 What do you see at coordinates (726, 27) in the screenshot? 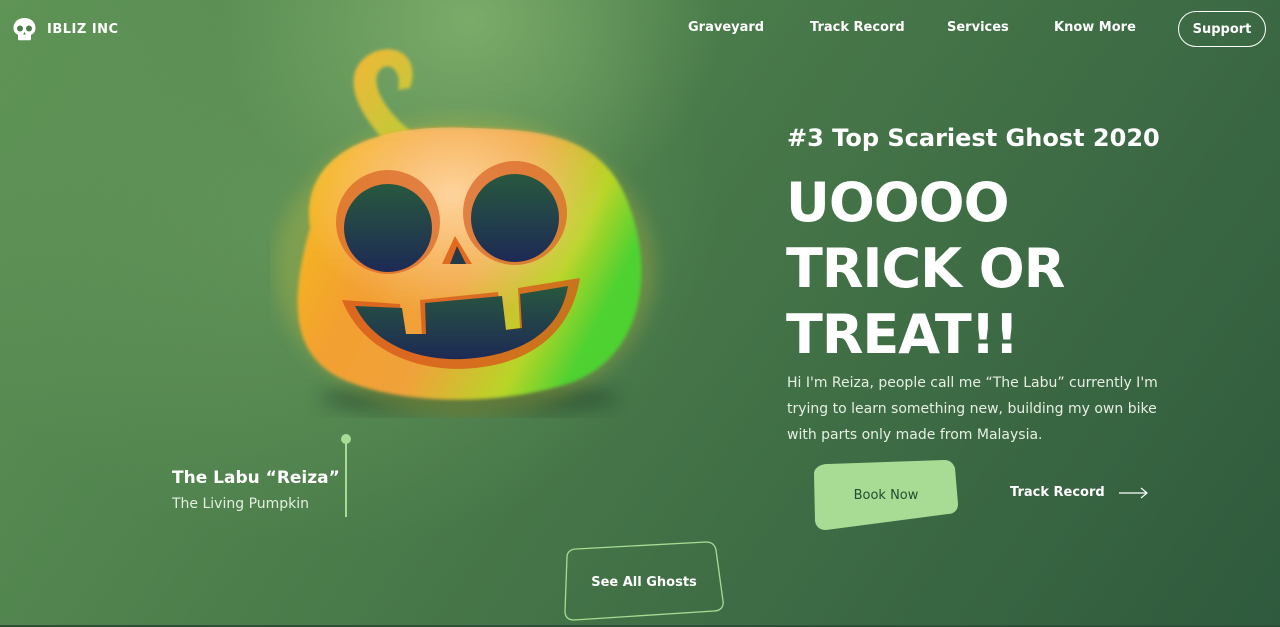
I see `nav-link-graveyard: Graveyard` at bounding box center [726, 27].